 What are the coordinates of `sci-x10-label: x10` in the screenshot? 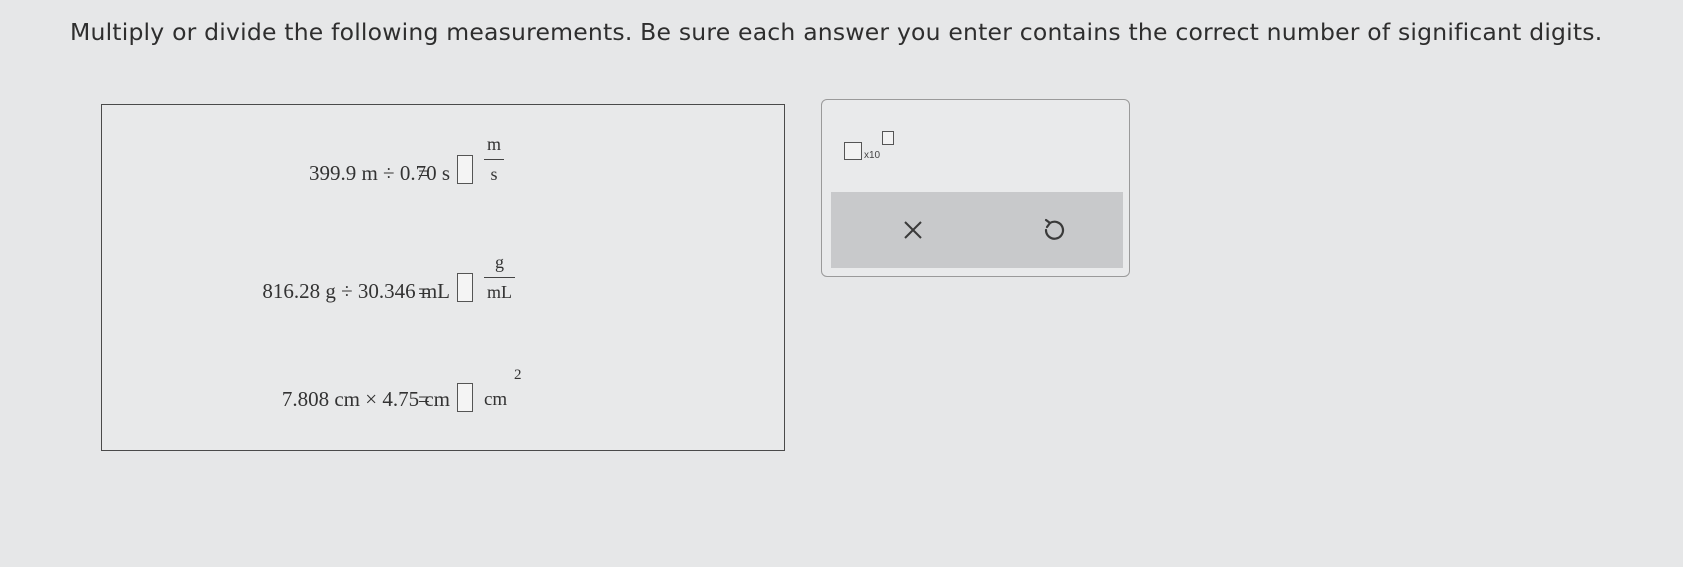 It's located at (872, 155).